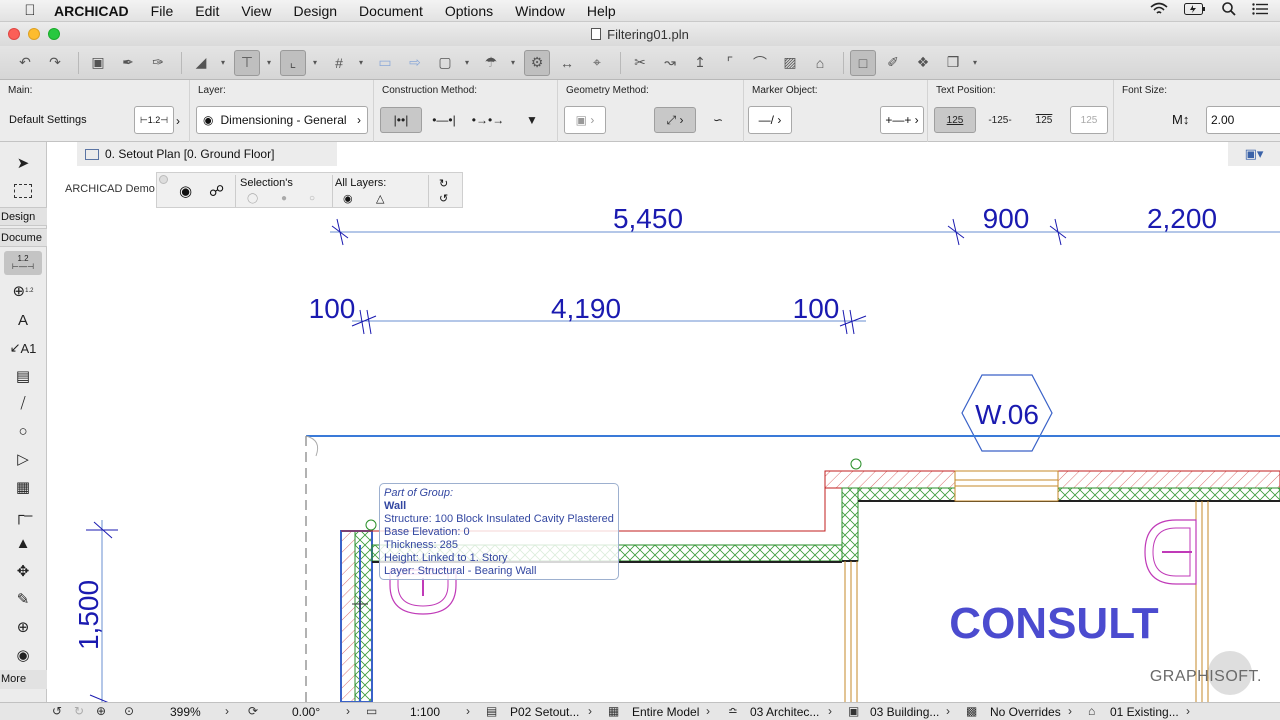 This screenshot has width=1280, height=720. I want to click on redo-layer-icon: ↻, so click(443, 183).